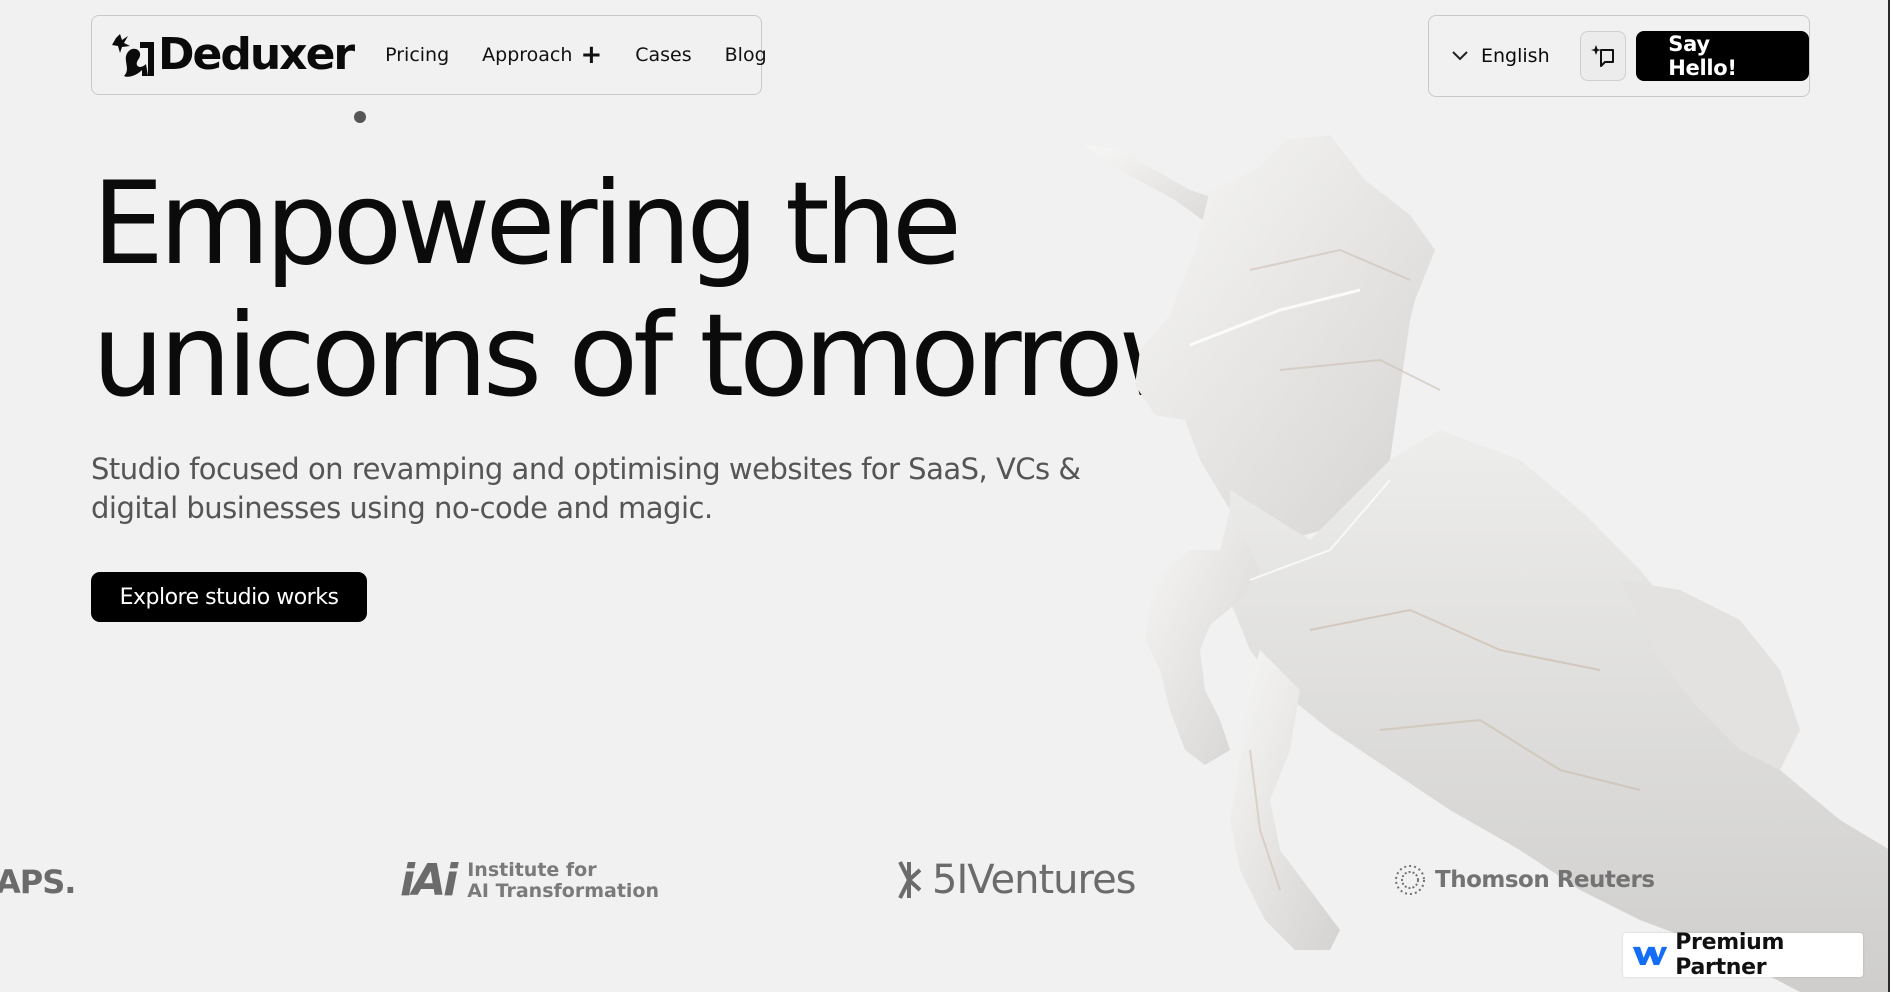  I want to click on nav-link-cases: Cases, so click(663, 55).